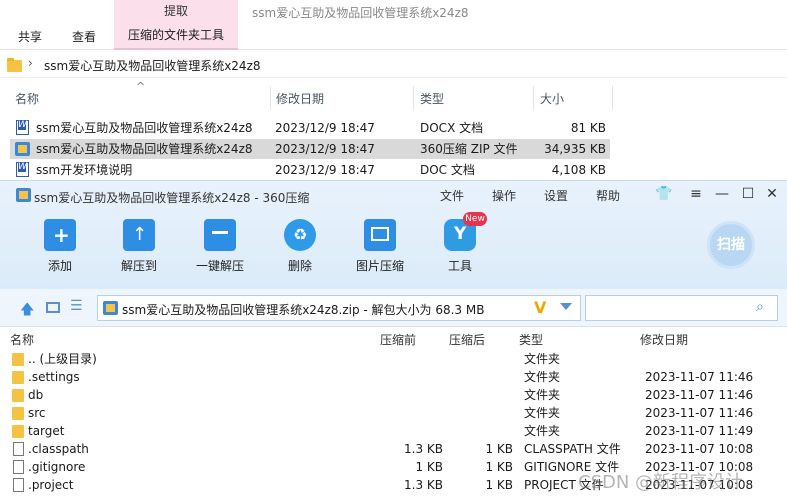 The image size is (787, 502). What do you see at coordinates (23, 195) in the screenshot?
I see `zip-app-icon` at bounding box center [23, 195].